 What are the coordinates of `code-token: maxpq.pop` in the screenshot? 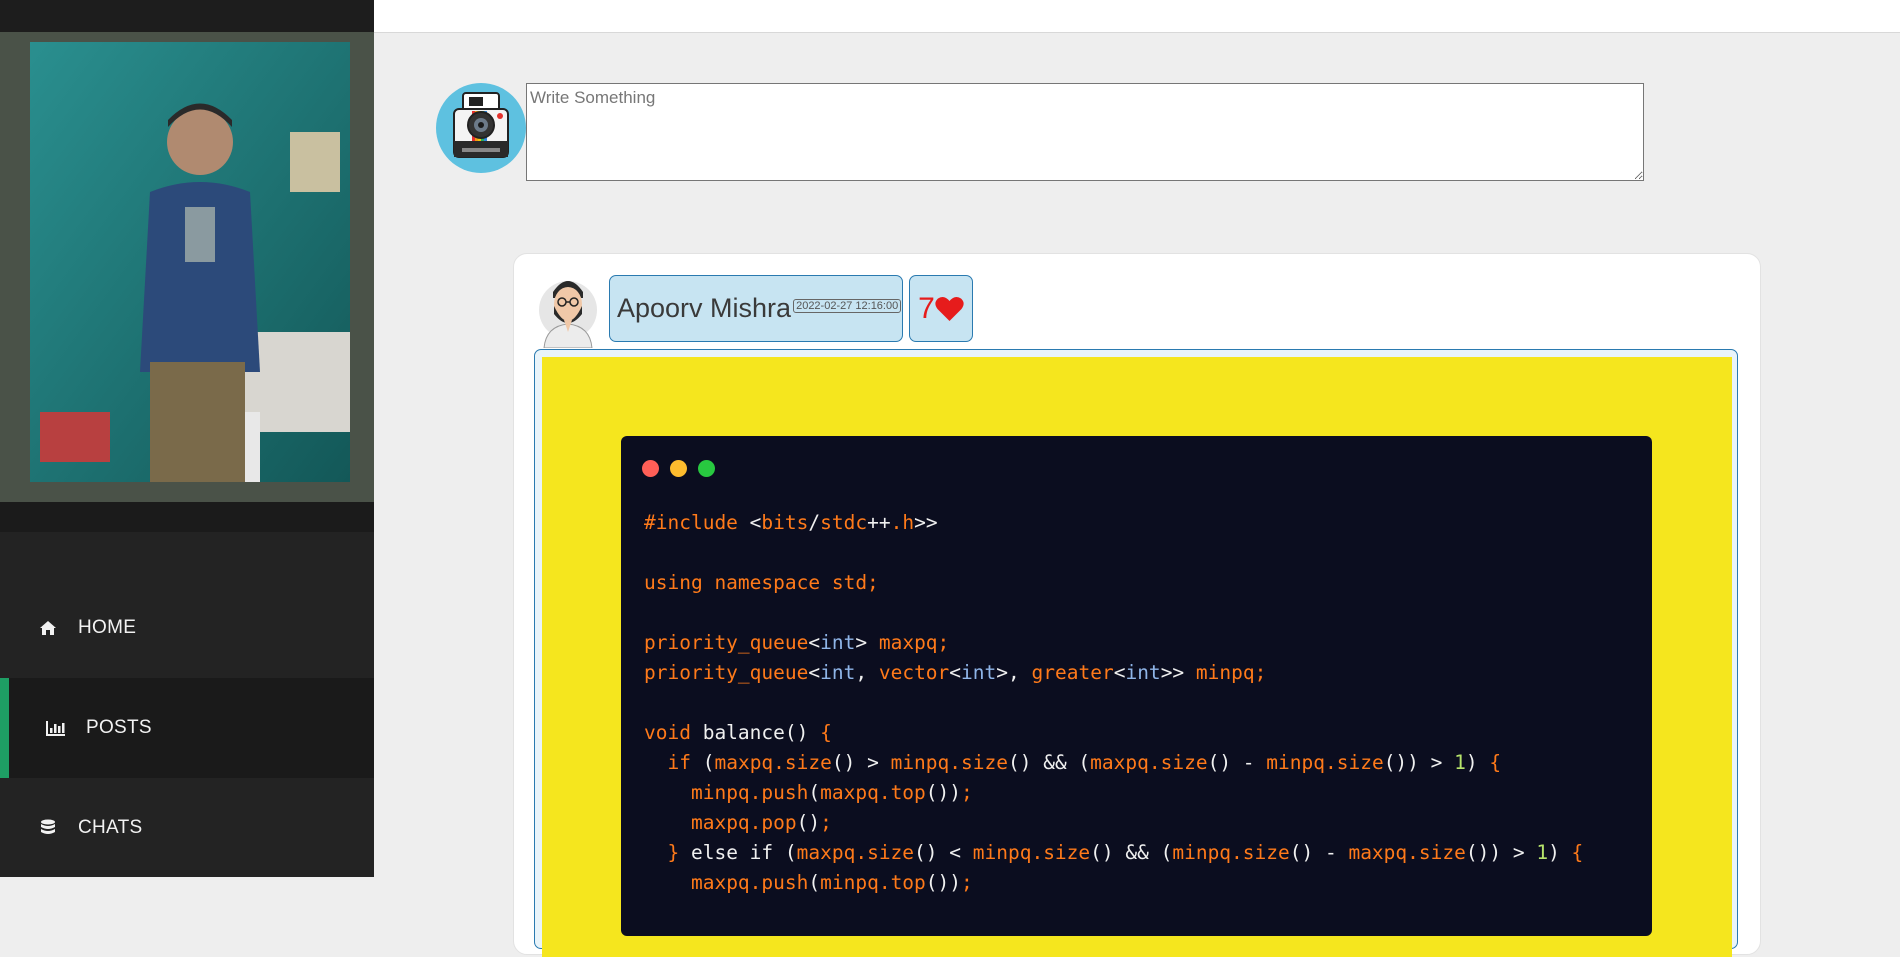 It's located at (743, 822).